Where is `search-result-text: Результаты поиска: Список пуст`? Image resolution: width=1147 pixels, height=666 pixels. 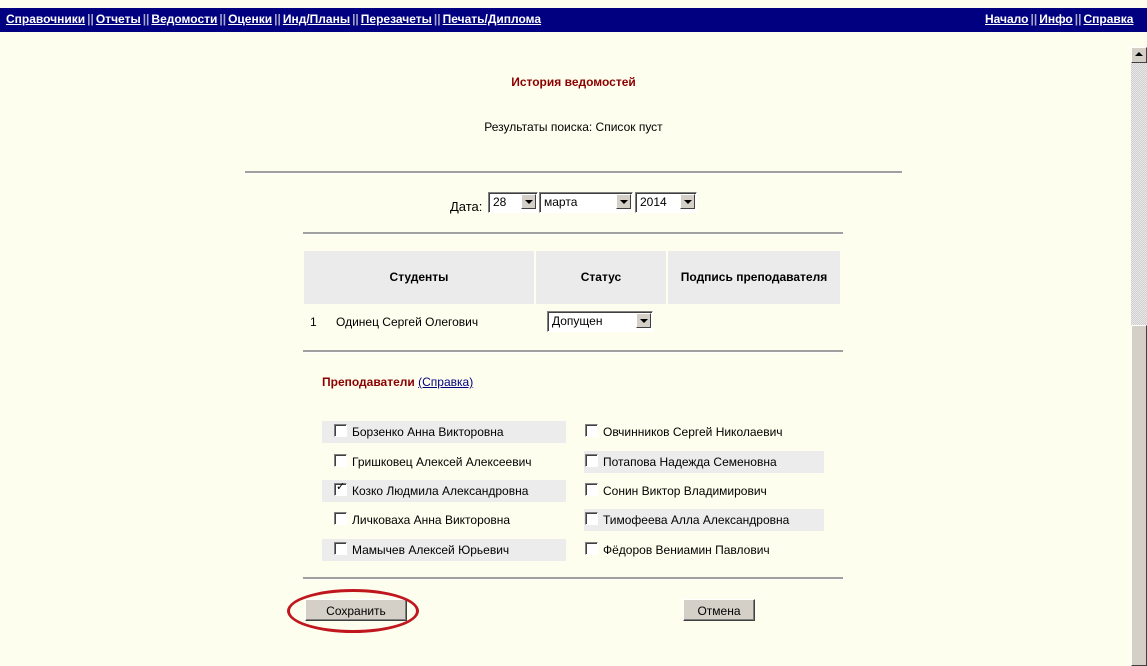
search-result-text: Результаты поиска: Список пуст is located at coordinates (573, 127).